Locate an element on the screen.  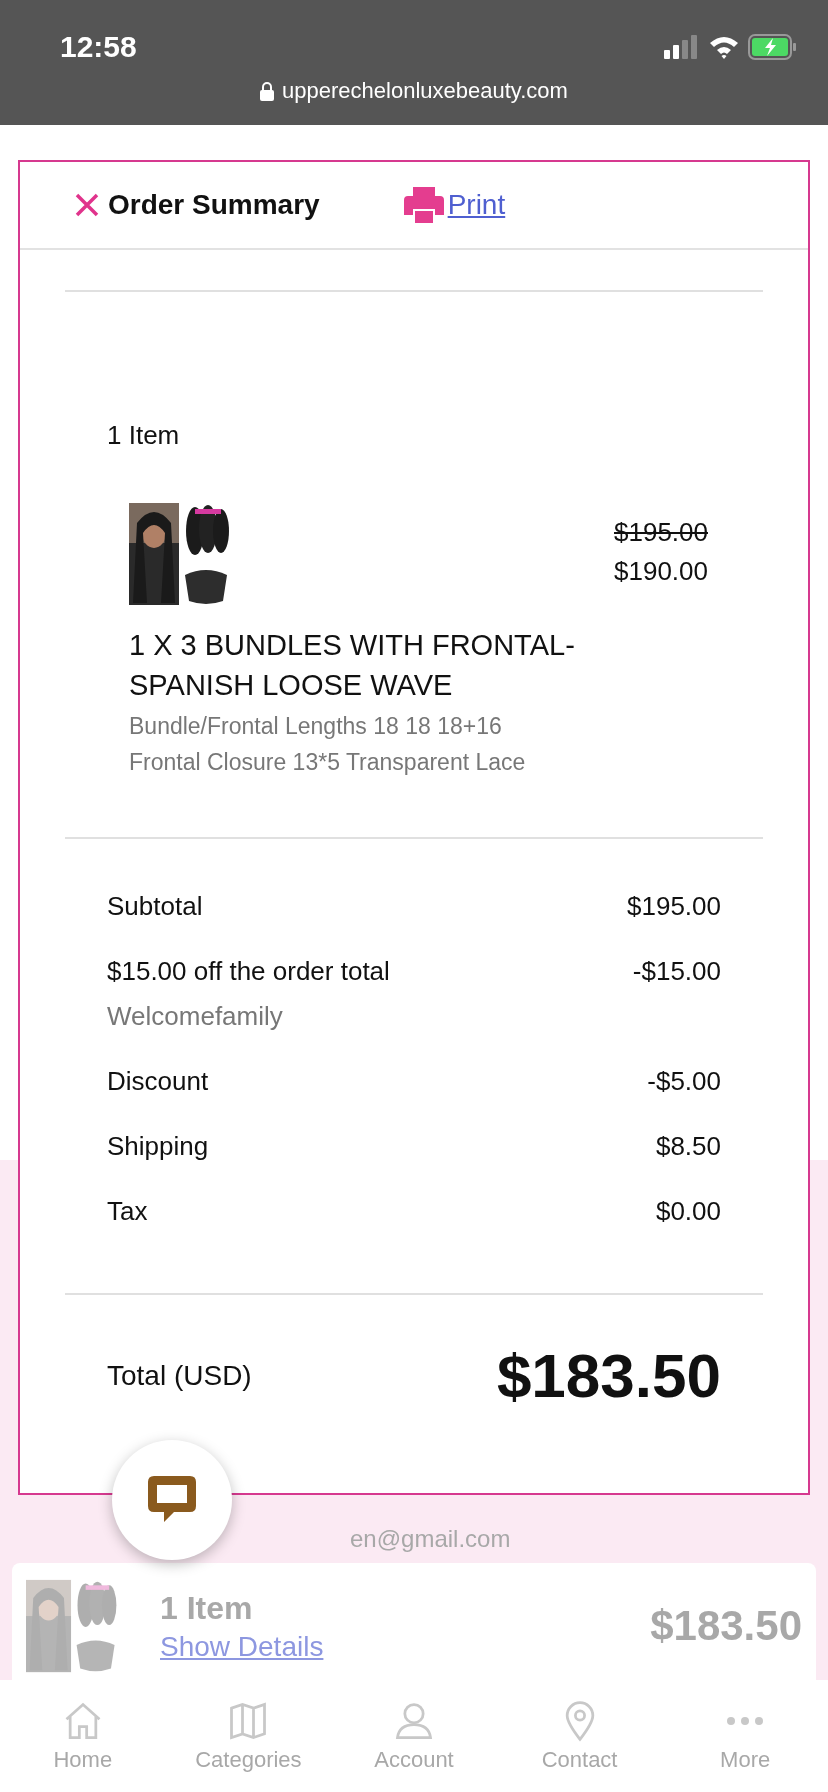
signal-icon is located at coordinates (682, 47).